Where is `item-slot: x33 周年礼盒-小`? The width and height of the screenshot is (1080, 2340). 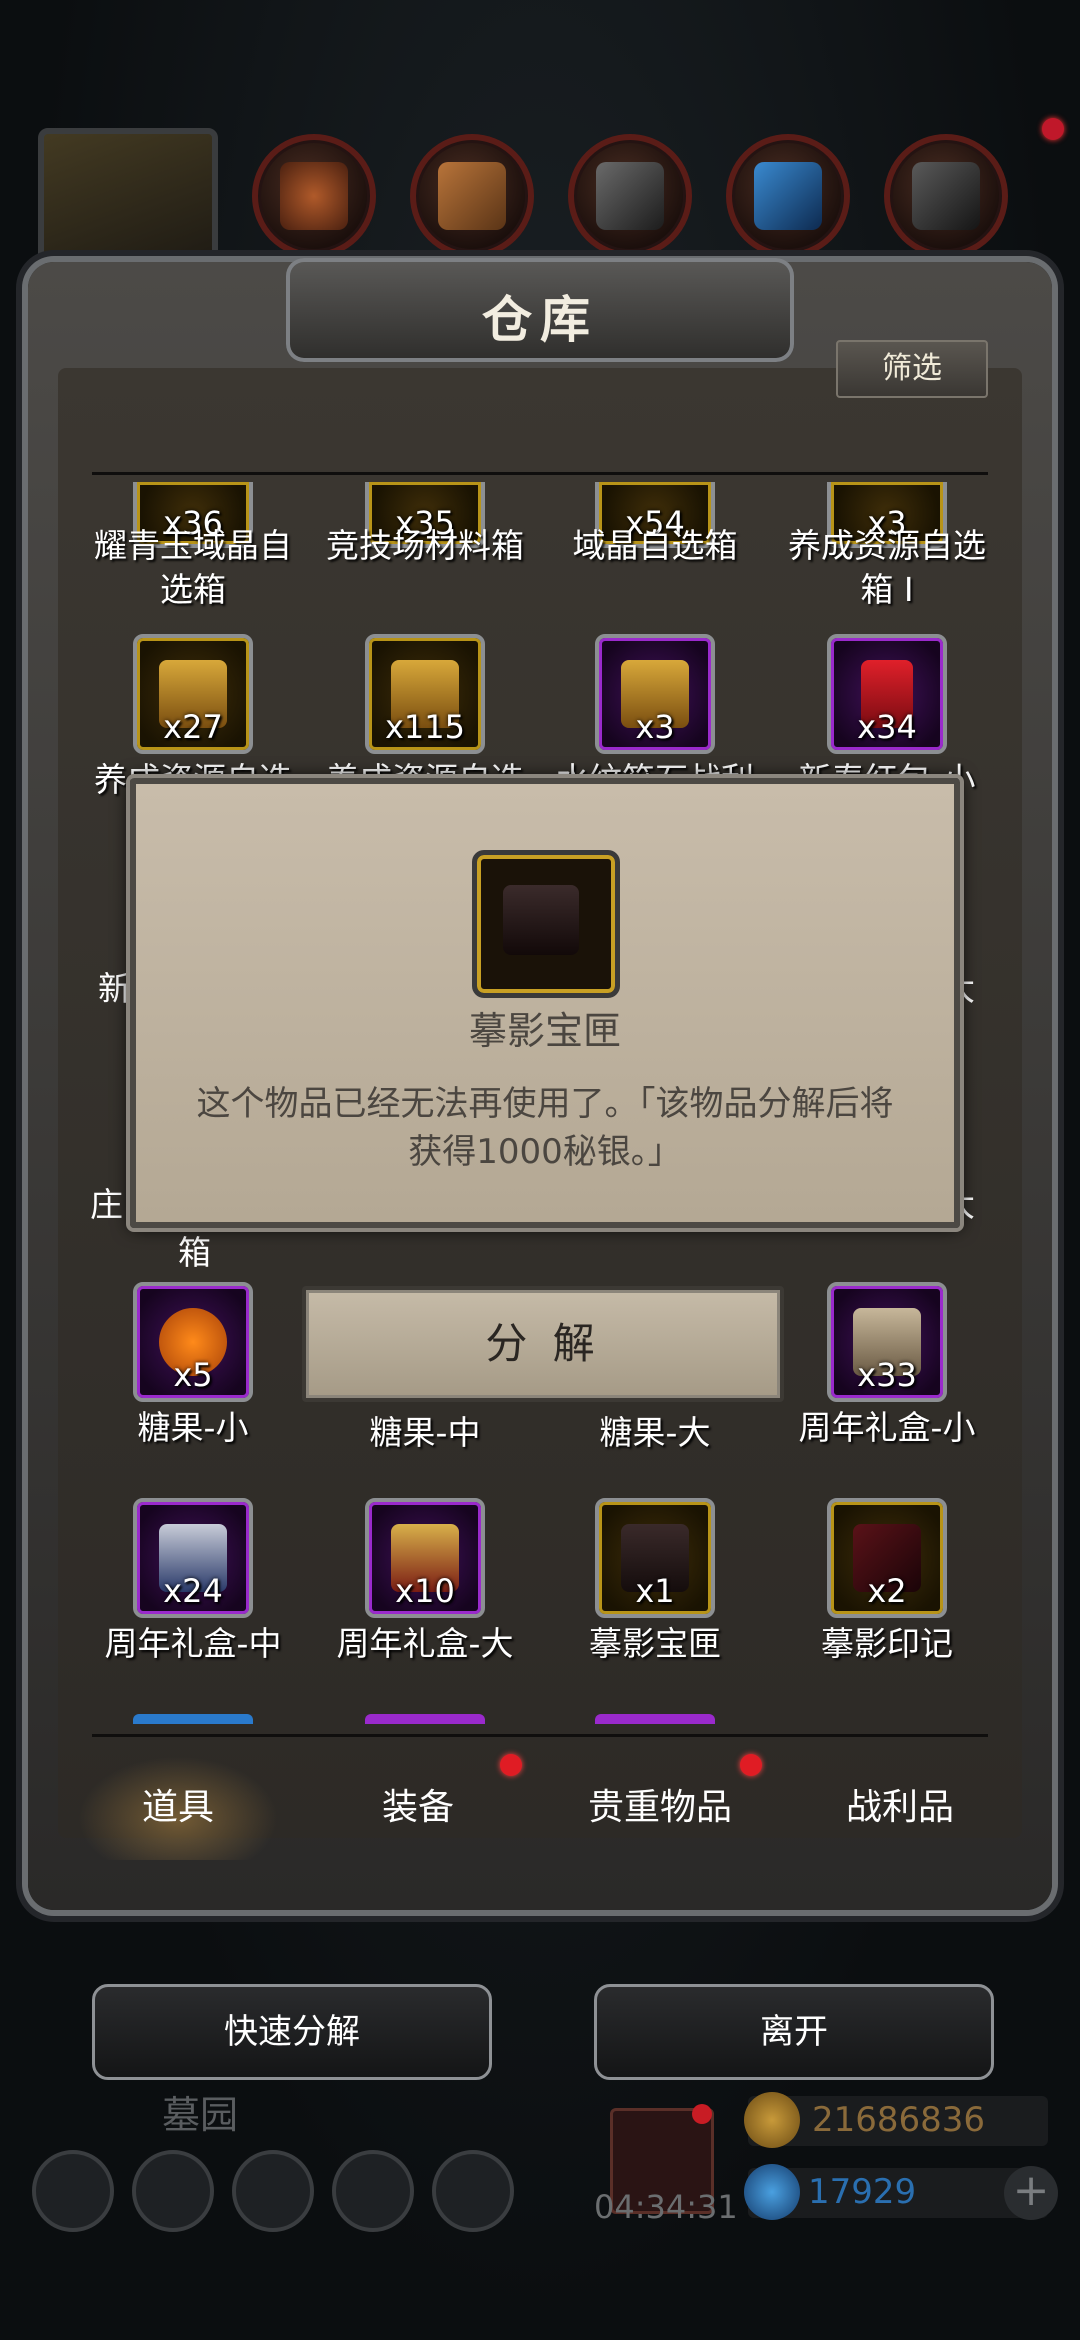 item-slot: x33 周年礼盒-小 is located at coordinates (887, 1382).